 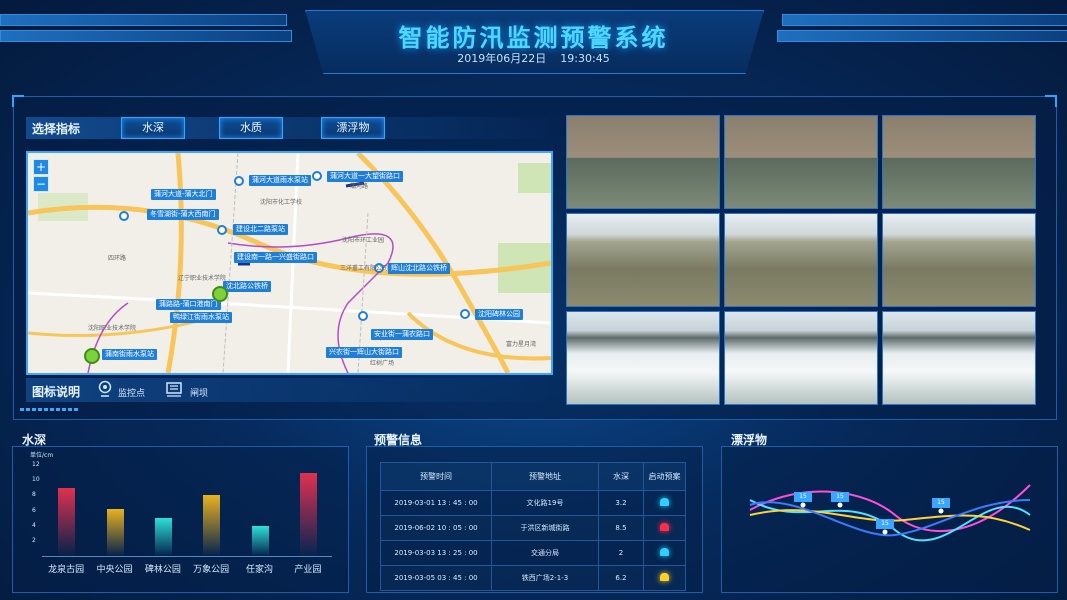 I want to click on map-place: 蒲河路, so click(x=359, y=186).